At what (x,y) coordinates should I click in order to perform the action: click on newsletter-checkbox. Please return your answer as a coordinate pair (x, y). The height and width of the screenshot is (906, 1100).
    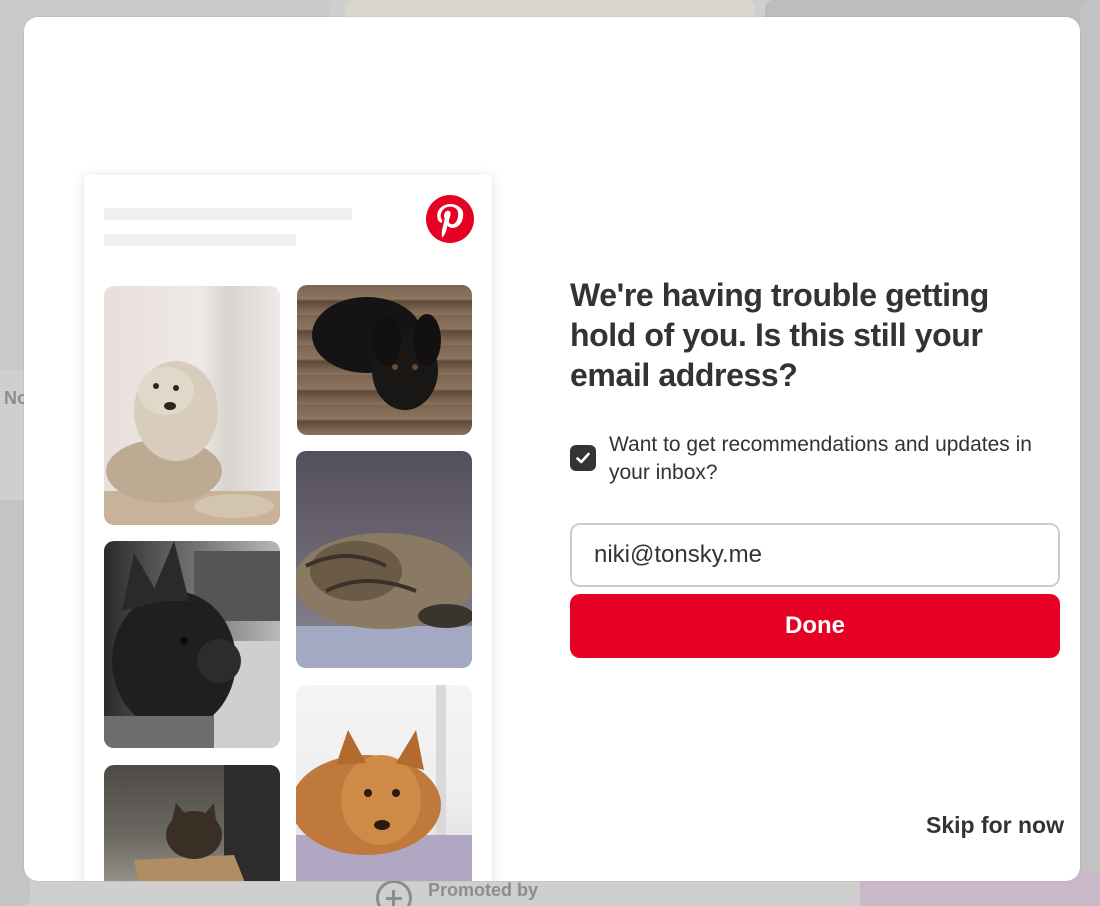
    Looking at the image, I should click on (583, 458).